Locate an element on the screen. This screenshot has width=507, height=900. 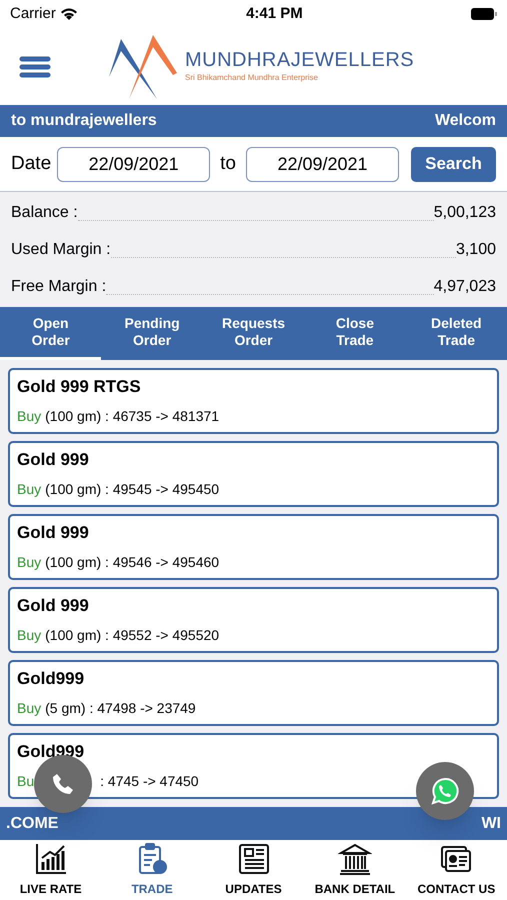
order-tab: Deleted Trade is located at coordinates (456, 333).